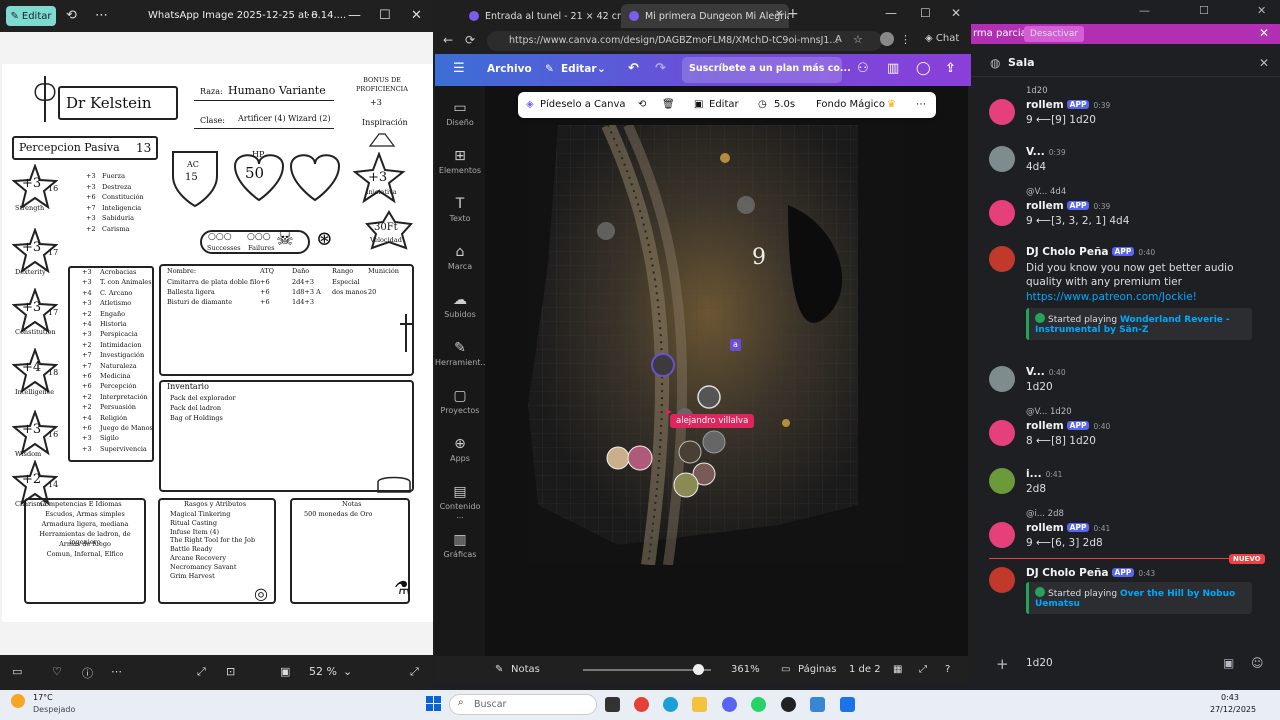  I want to click on archivo-menu: Archivo, so click(509, 69).